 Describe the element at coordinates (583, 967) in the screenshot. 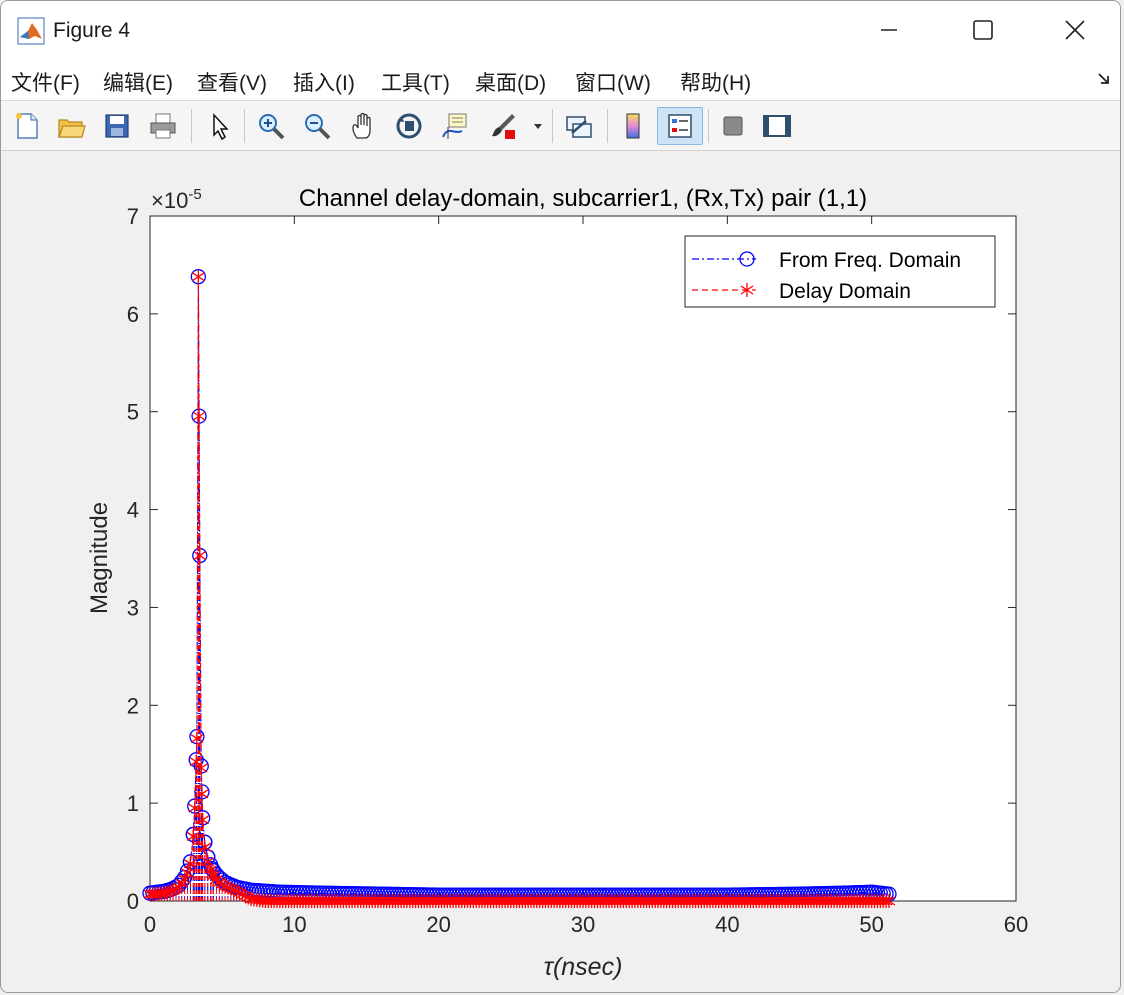

I see `x-axis-label: τ(nsec)` at that location.